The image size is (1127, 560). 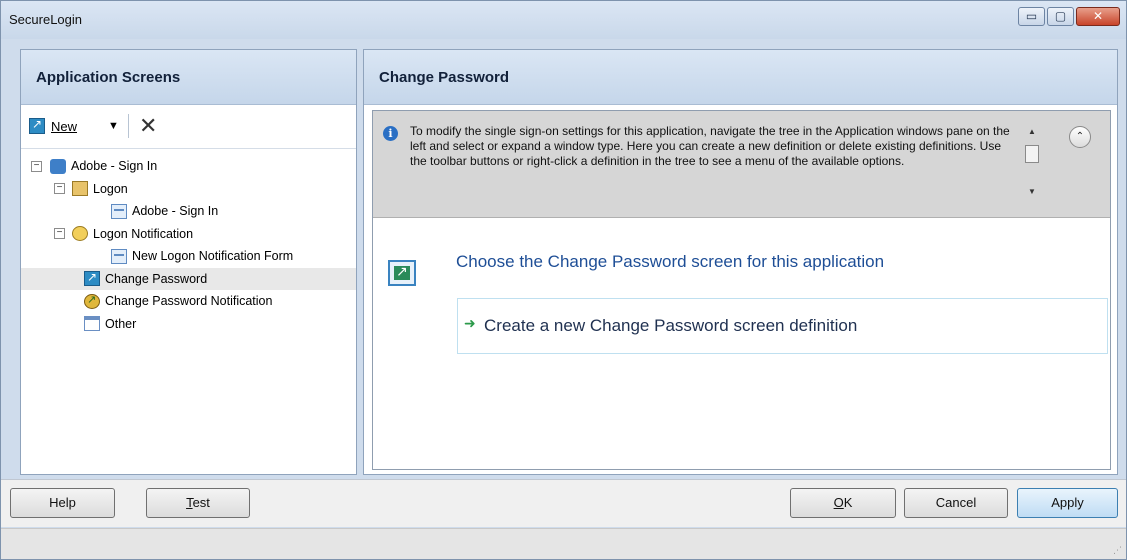 I want to click on apply-button-label: Apply, so click(x=1067, y=502).